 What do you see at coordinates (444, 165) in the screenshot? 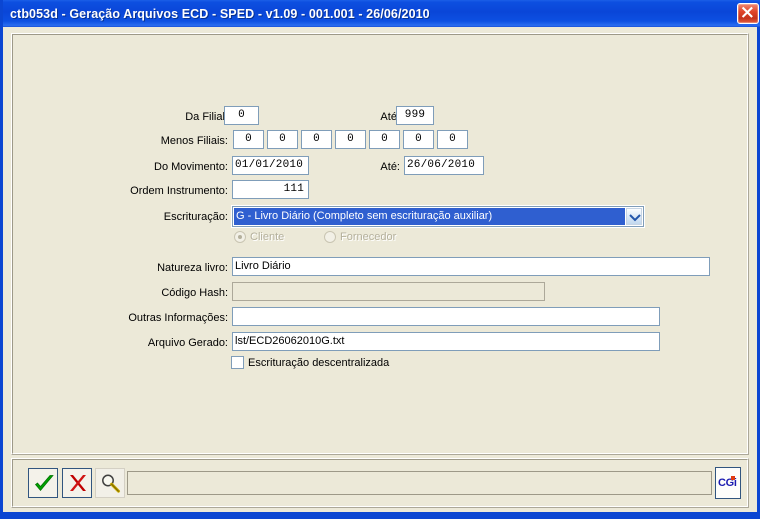
I see `do-movimento-ate-input: 26/06/2010` at bounding box center [444, 165].